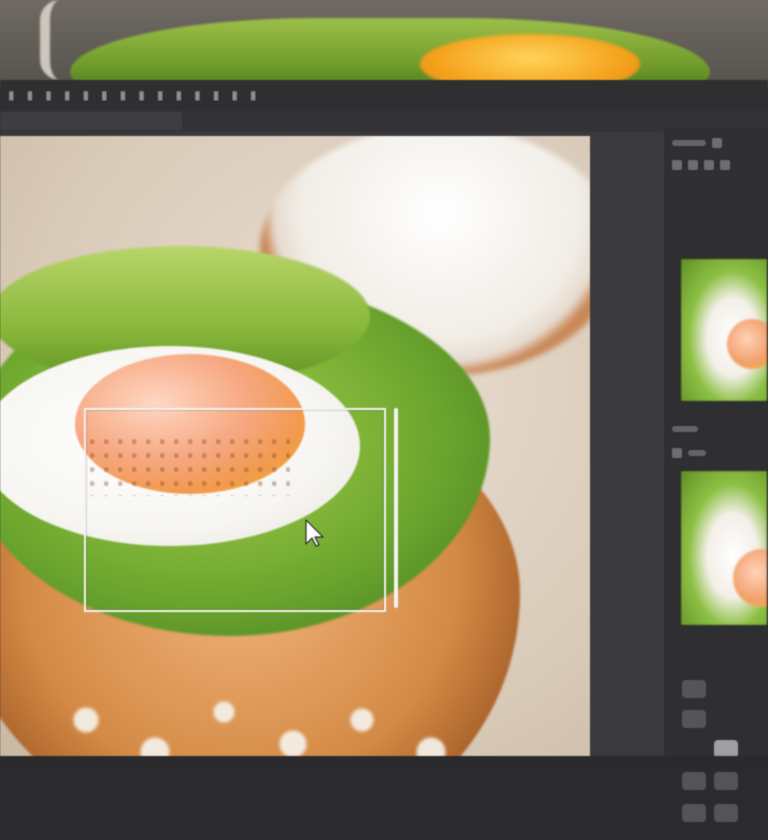 The height and width of the screenshot is (840, 768). I want to click on status-bar, so click(384, 762).